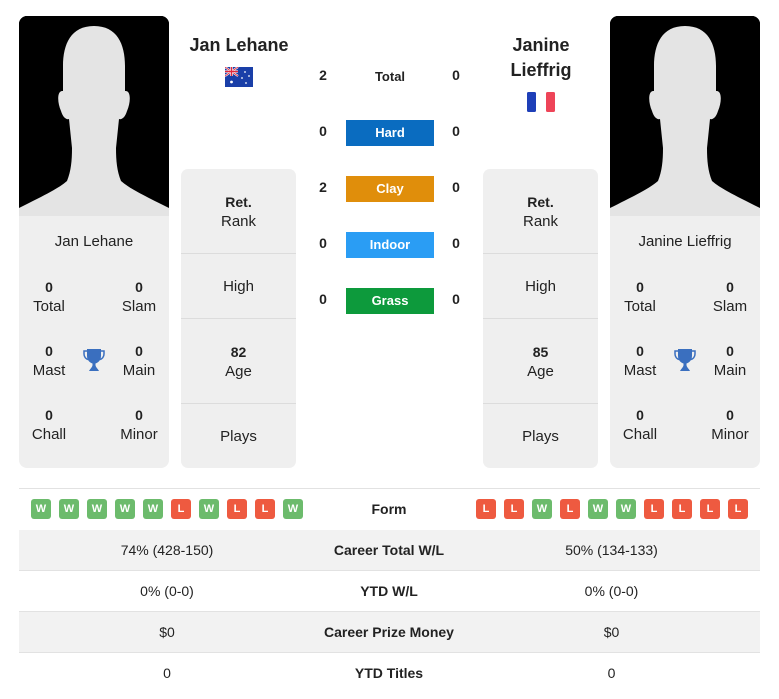  I want to click on player1-plays-label: Plays, so click(238, 436).